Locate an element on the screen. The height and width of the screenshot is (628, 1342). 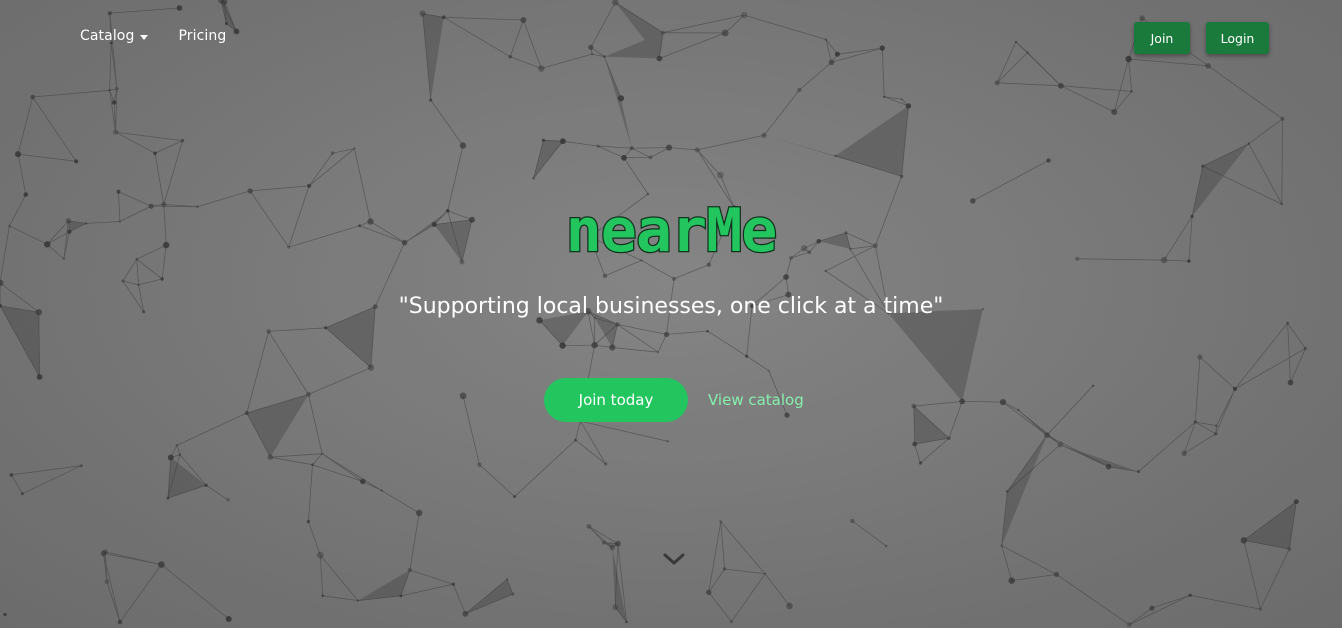
join-today-button: Join today is located at coordinates (616, 400).